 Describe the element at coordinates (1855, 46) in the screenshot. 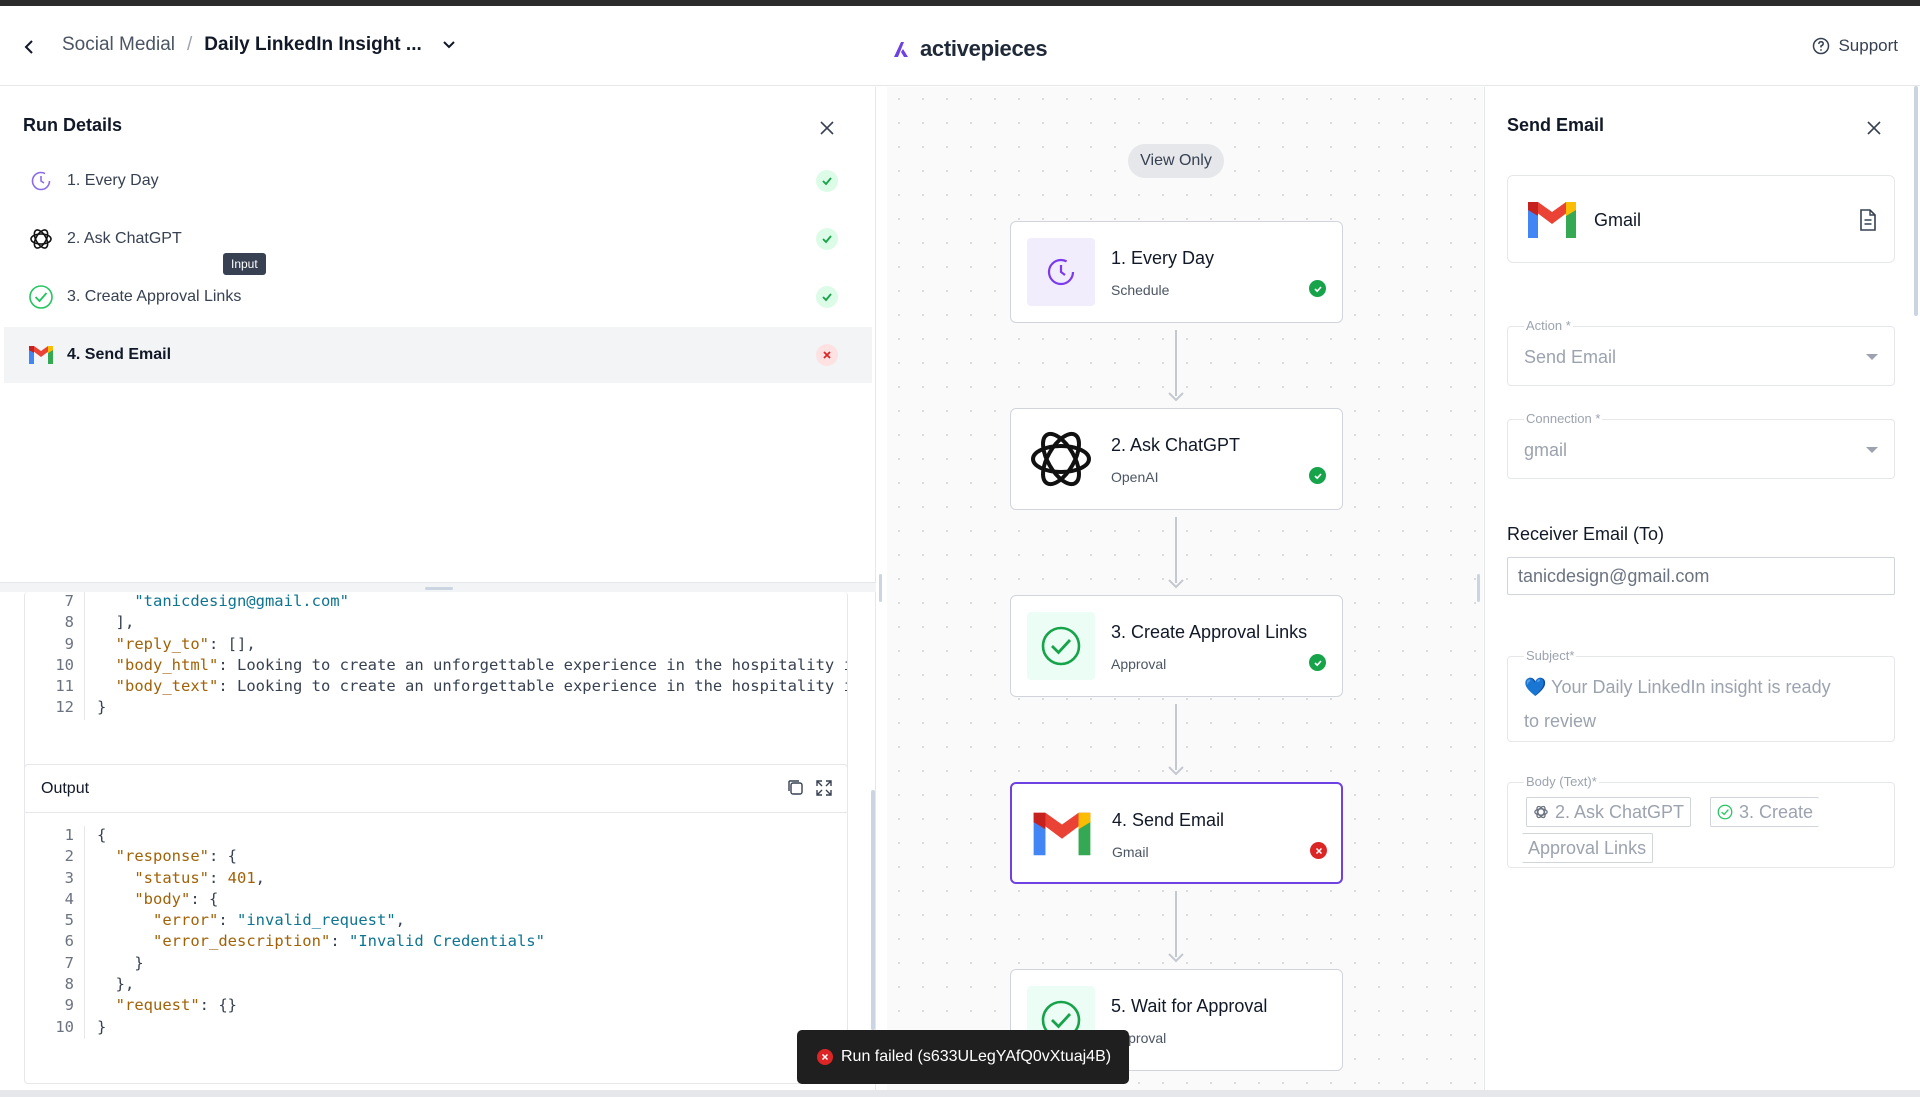

I see `support-link: Support` at that location.